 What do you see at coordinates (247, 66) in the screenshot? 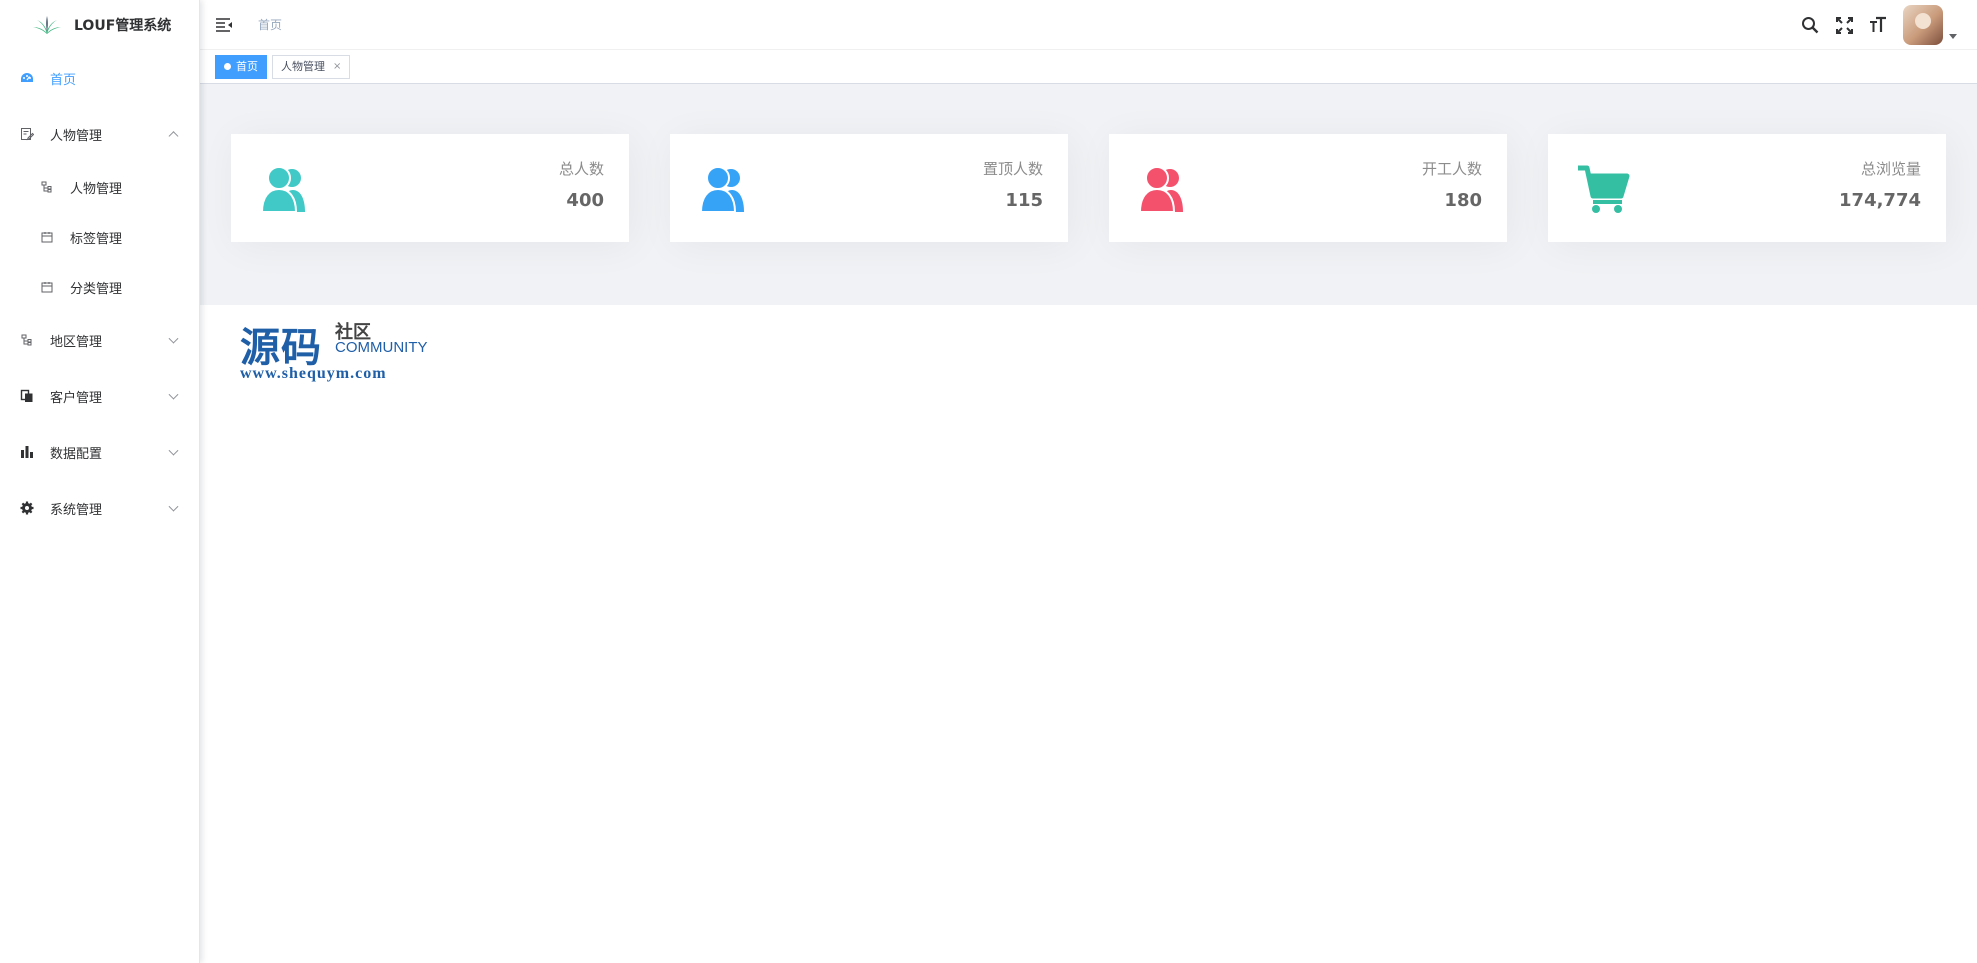
I see `tag-label: 首页` at bounding box center [247, 66].